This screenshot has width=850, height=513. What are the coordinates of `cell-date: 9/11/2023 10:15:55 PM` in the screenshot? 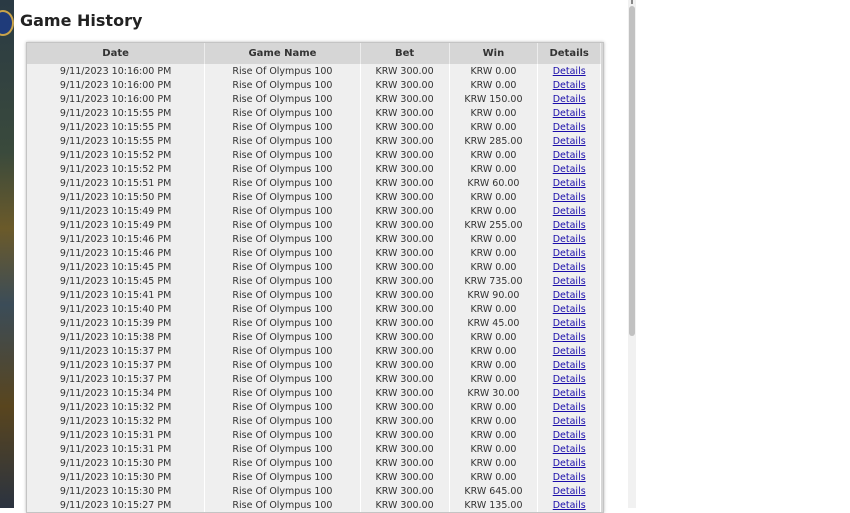 It's located at (116, 141).